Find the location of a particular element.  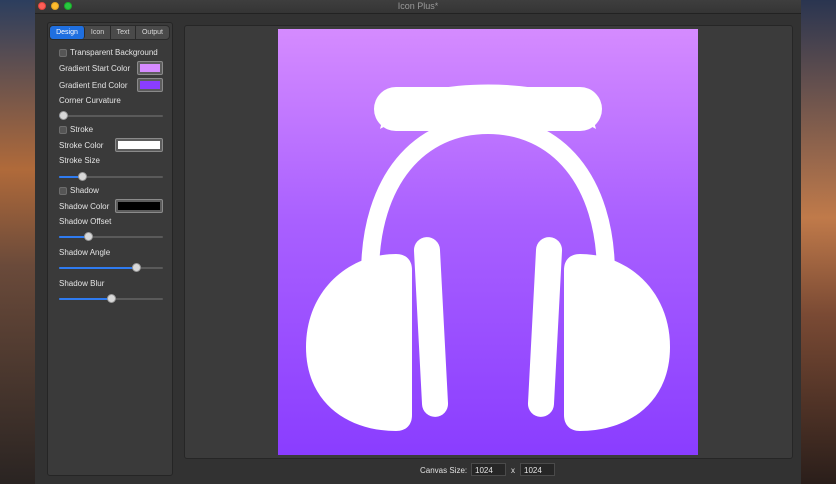

transparent-background-option: Transparent Background is located at coordinates (108, 52).